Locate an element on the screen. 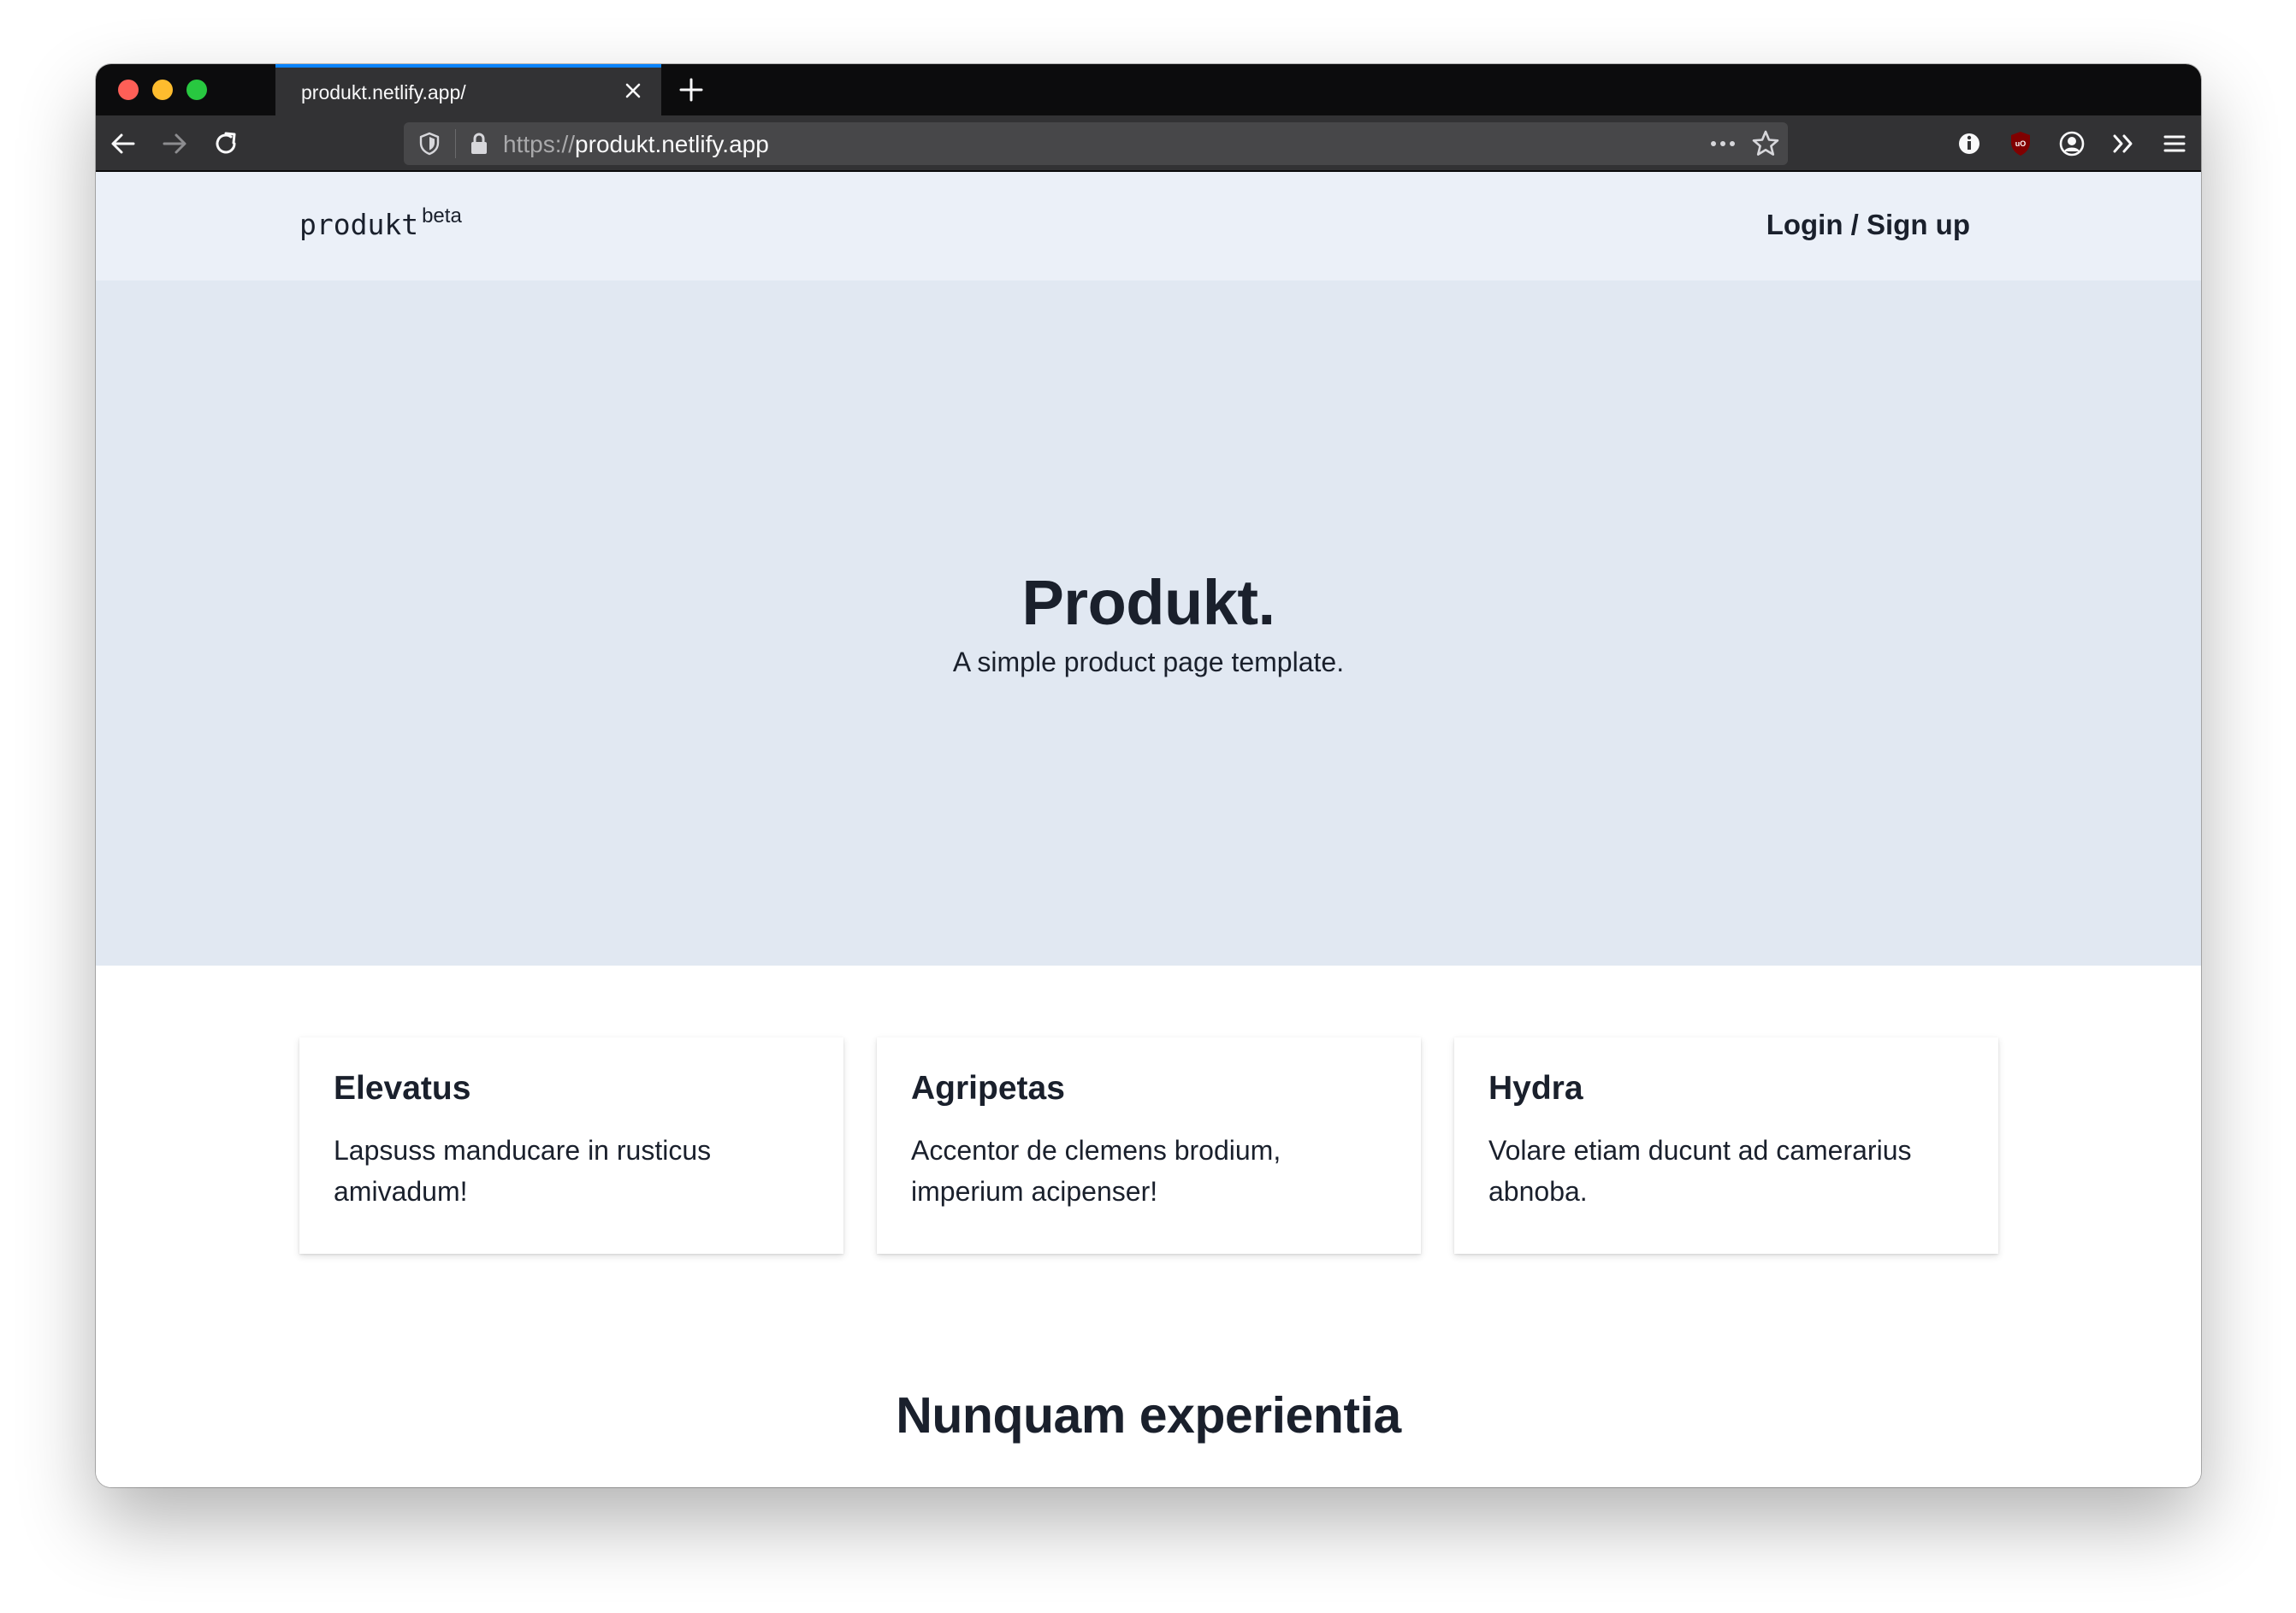 The height and width of the screenshot is (1613, 2296). url-scheme: https:// is located at coordinates (539, 144).